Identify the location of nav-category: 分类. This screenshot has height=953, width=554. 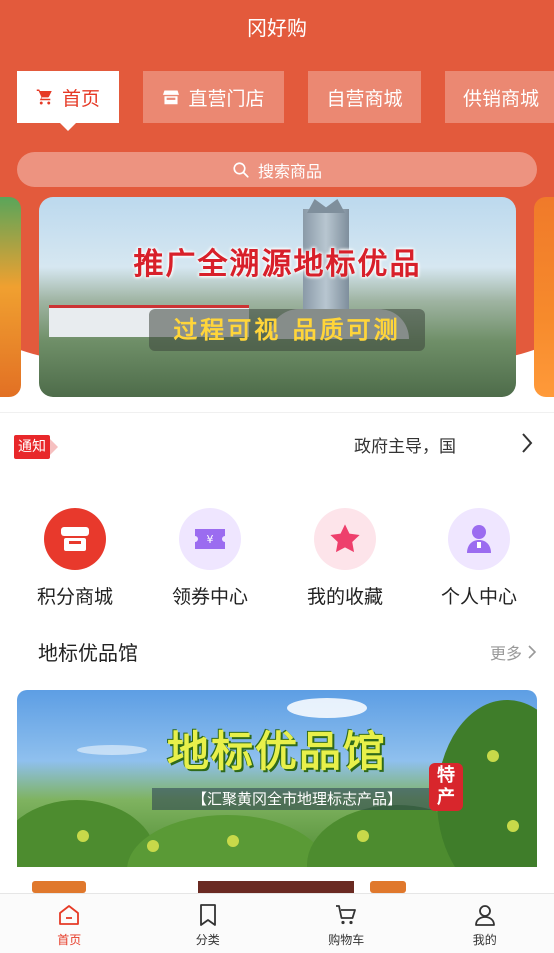
(208, 923).